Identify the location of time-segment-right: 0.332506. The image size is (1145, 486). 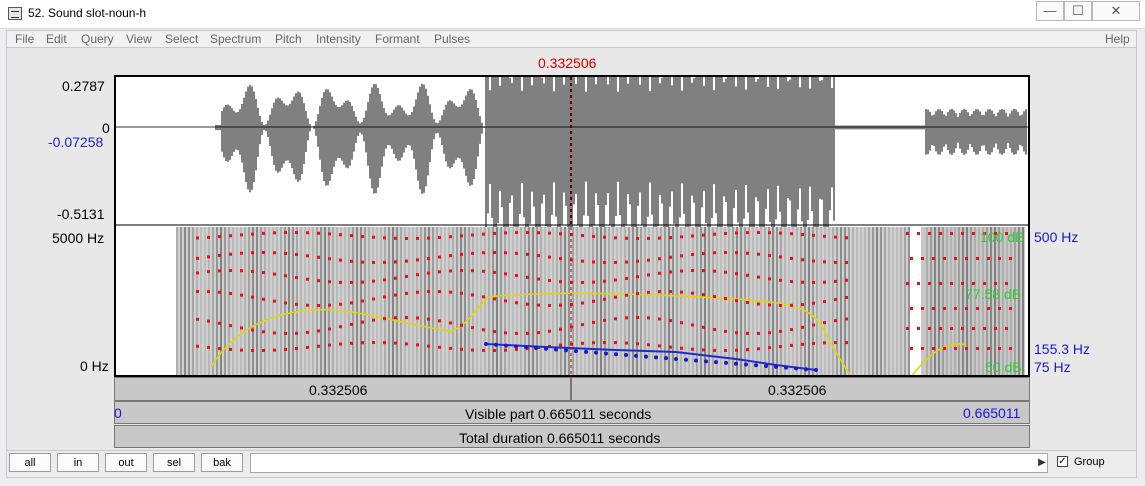
(800, 389).